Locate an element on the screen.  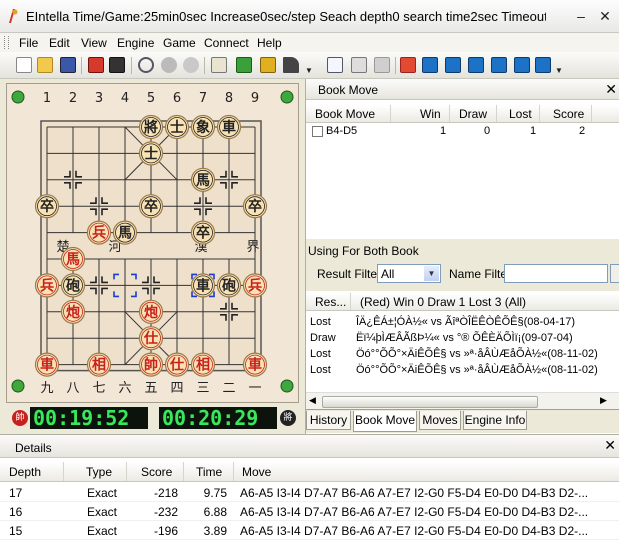
paste-icon is located at coordinates (359, 65).